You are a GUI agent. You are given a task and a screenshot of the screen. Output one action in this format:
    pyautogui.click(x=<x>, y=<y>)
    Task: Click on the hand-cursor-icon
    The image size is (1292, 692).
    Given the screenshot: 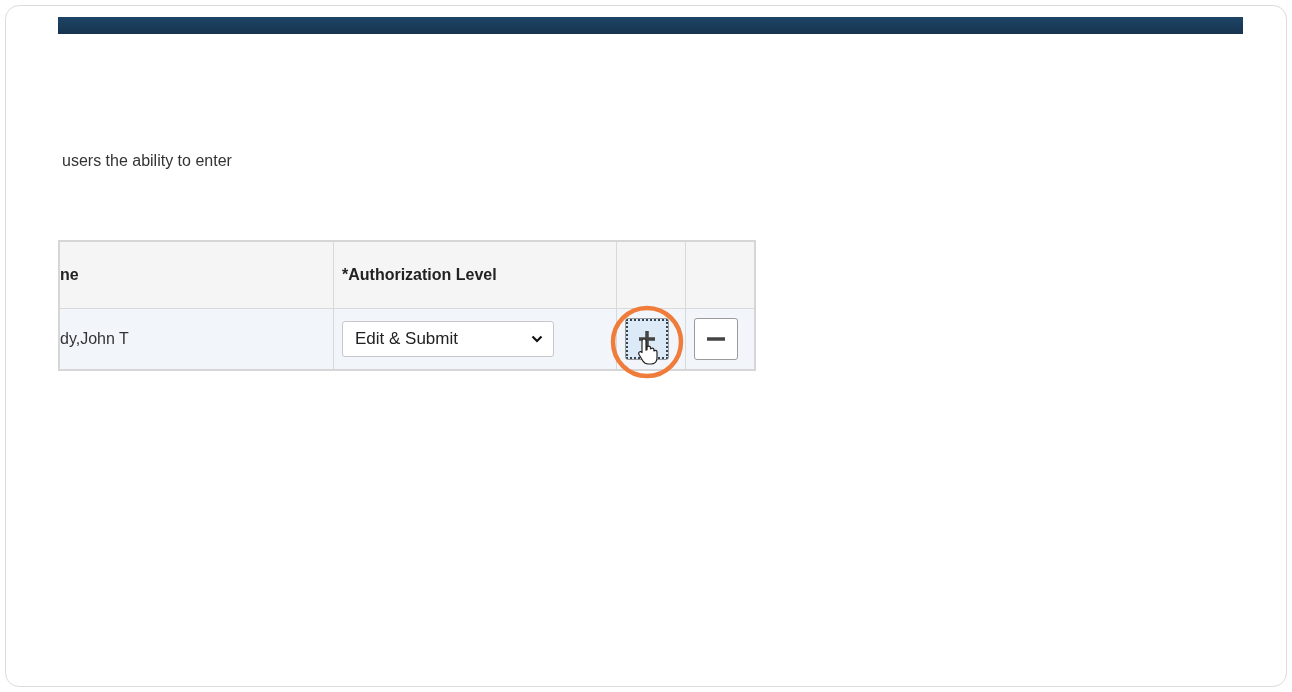 What is the action you would take?
    pyautogui.click(x=648, y=351)
    